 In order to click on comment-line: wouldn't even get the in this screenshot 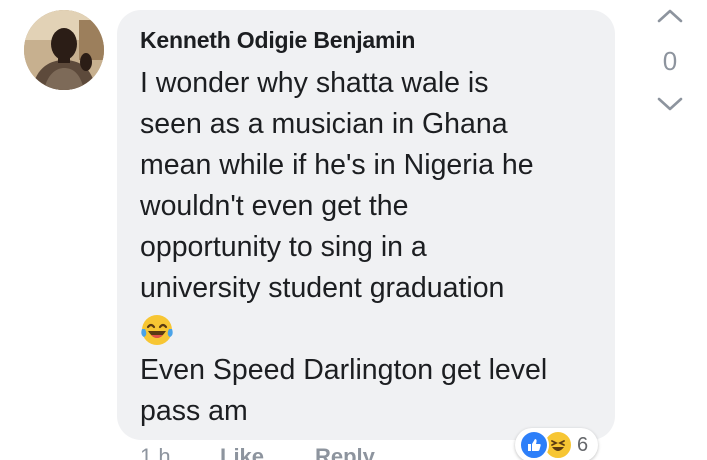, I will do `click(274, 206)`.